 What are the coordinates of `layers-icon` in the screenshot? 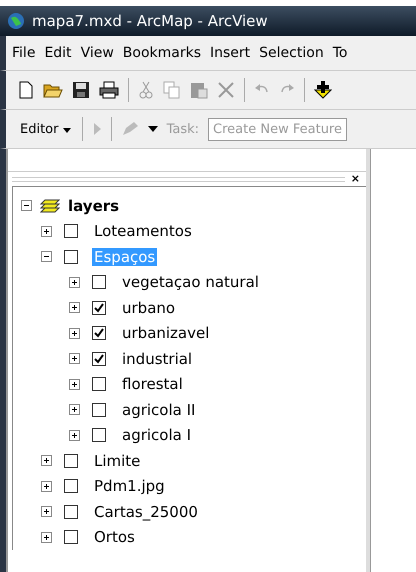 It's located at (50, 206).